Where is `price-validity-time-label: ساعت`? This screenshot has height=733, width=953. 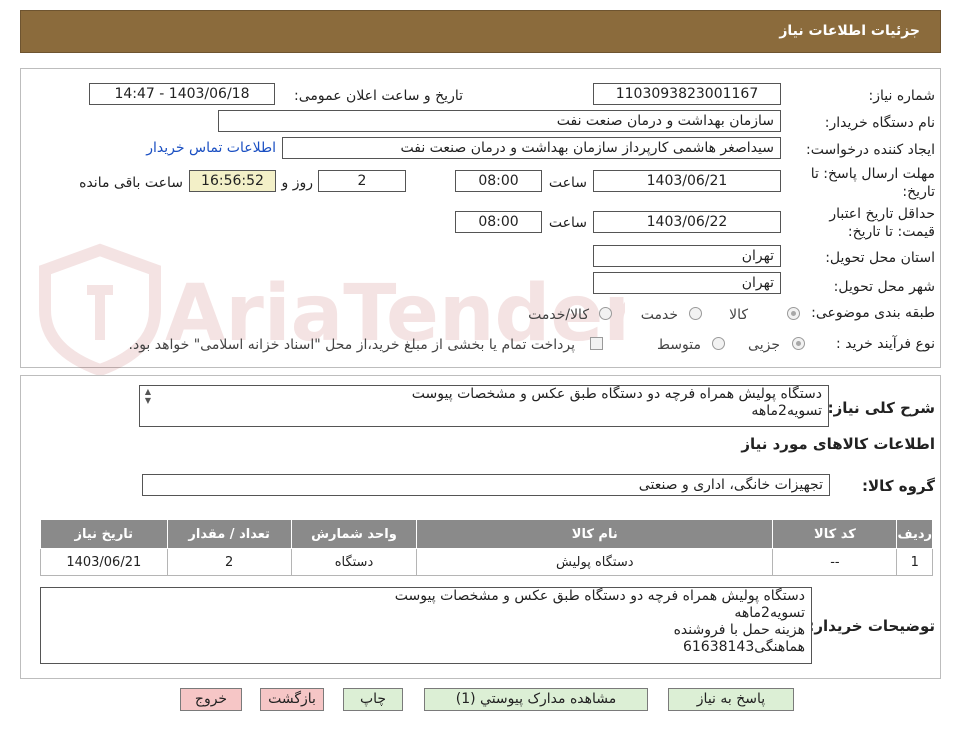
price-validity-time-label: ساعت is located at coordinates (567, 223).